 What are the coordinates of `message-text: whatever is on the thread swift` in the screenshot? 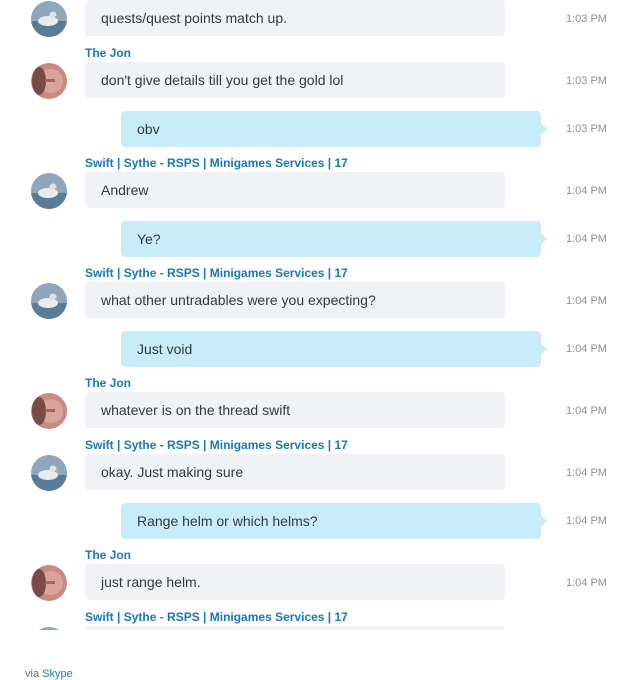 It's located at (196, 410).